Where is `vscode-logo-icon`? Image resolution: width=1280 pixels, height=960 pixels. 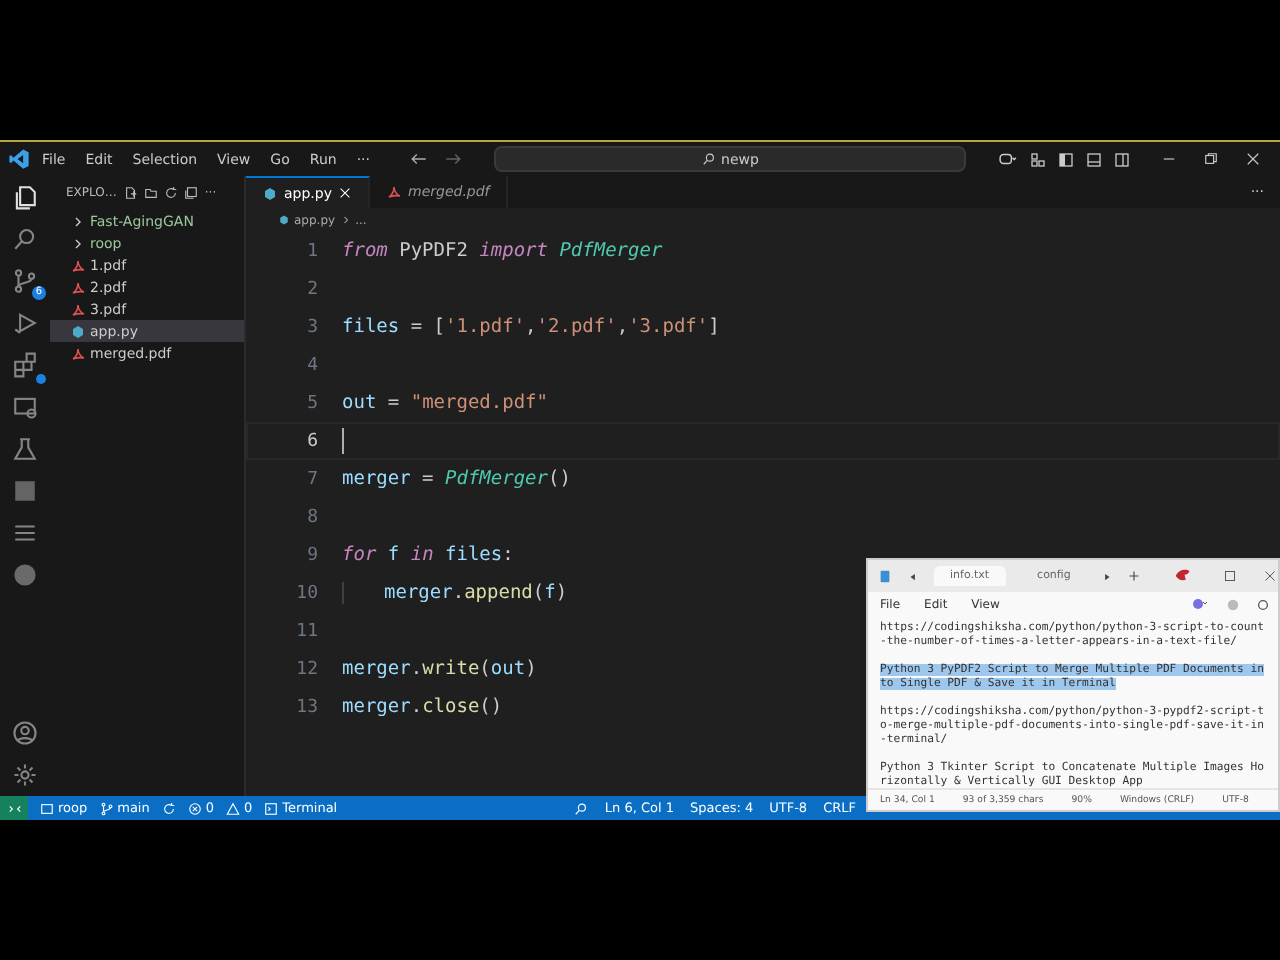 vscode-logo-icon is located at coordinates (19, 159).